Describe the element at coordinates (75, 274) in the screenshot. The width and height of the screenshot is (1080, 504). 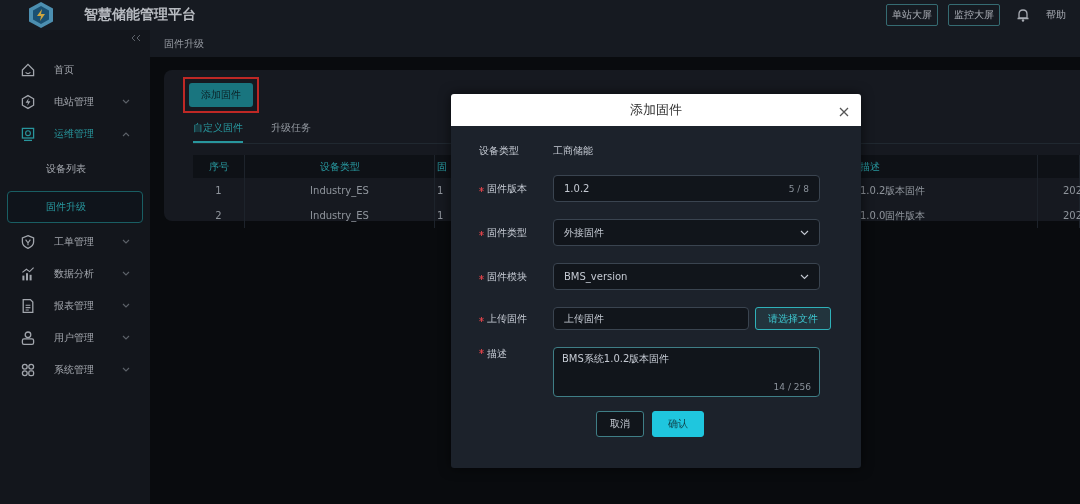
I see `sidebar-item: 数据分析` at that location.